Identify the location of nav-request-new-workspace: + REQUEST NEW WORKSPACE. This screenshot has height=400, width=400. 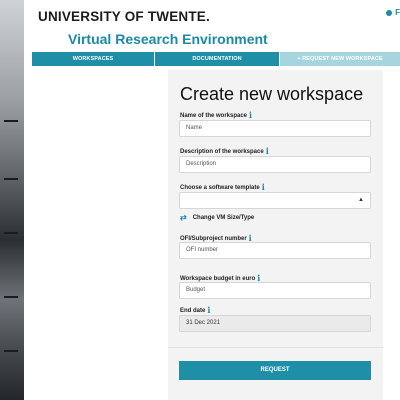
(340, 59).